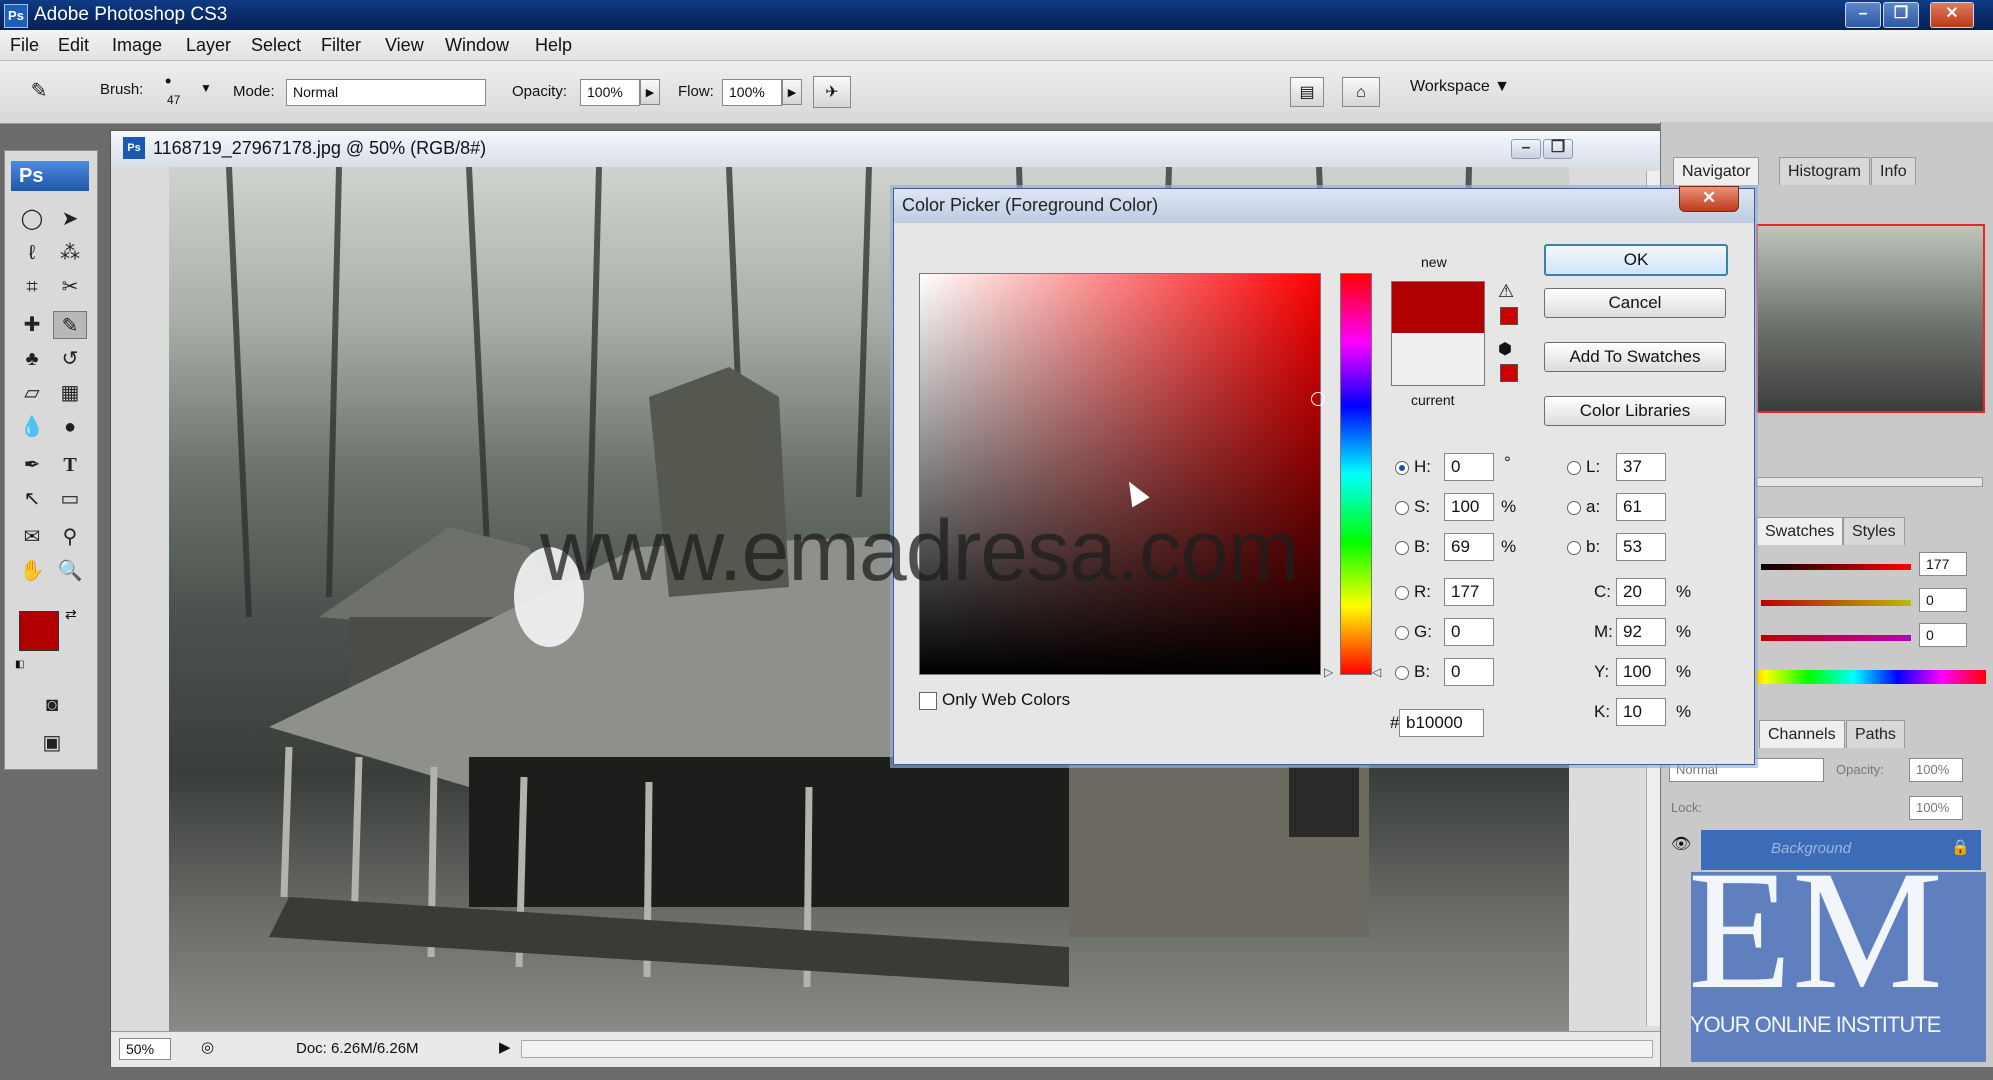 The image size is (1993, 1080). Describe the element at coordinates (1709, 199) in the screenshot. I see `dialog-close-button: ✕` at that location.